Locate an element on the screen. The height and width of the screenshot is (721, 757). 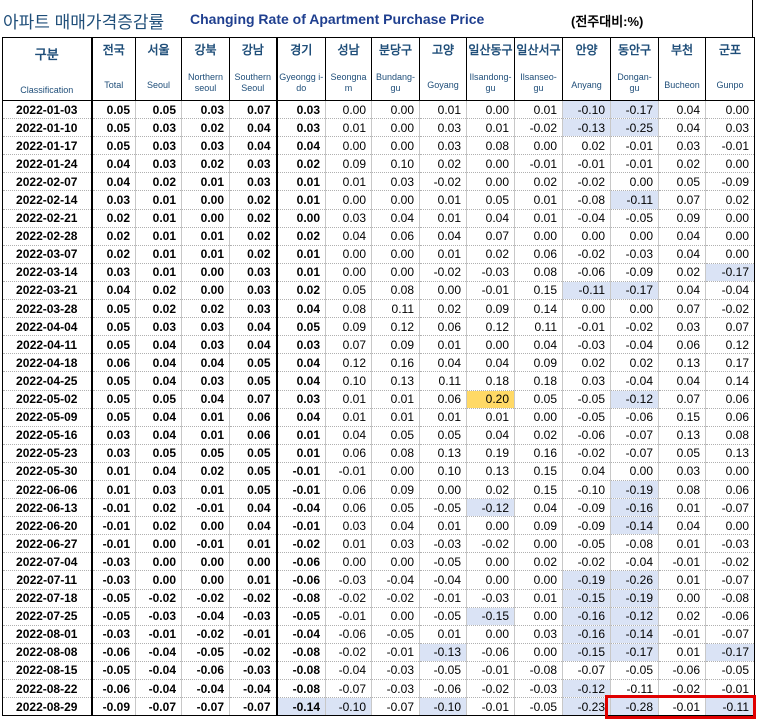
cell-bundang: 0.09 is located at coordinates (395, 490).